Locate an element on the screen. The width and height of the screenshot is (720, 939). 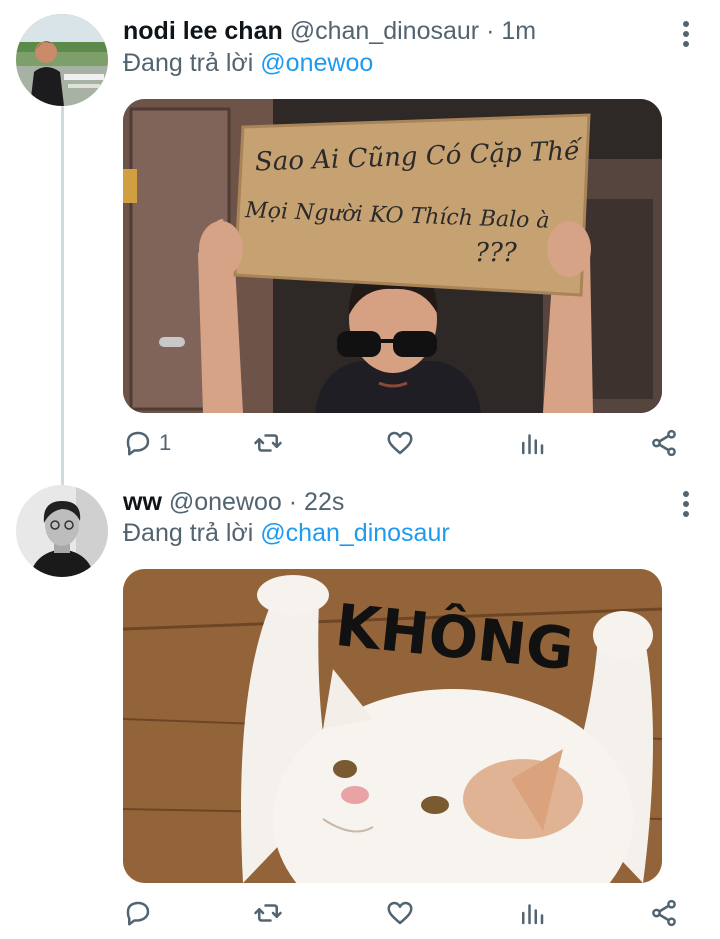
tweet-actions is located at coordinates (401, 913).